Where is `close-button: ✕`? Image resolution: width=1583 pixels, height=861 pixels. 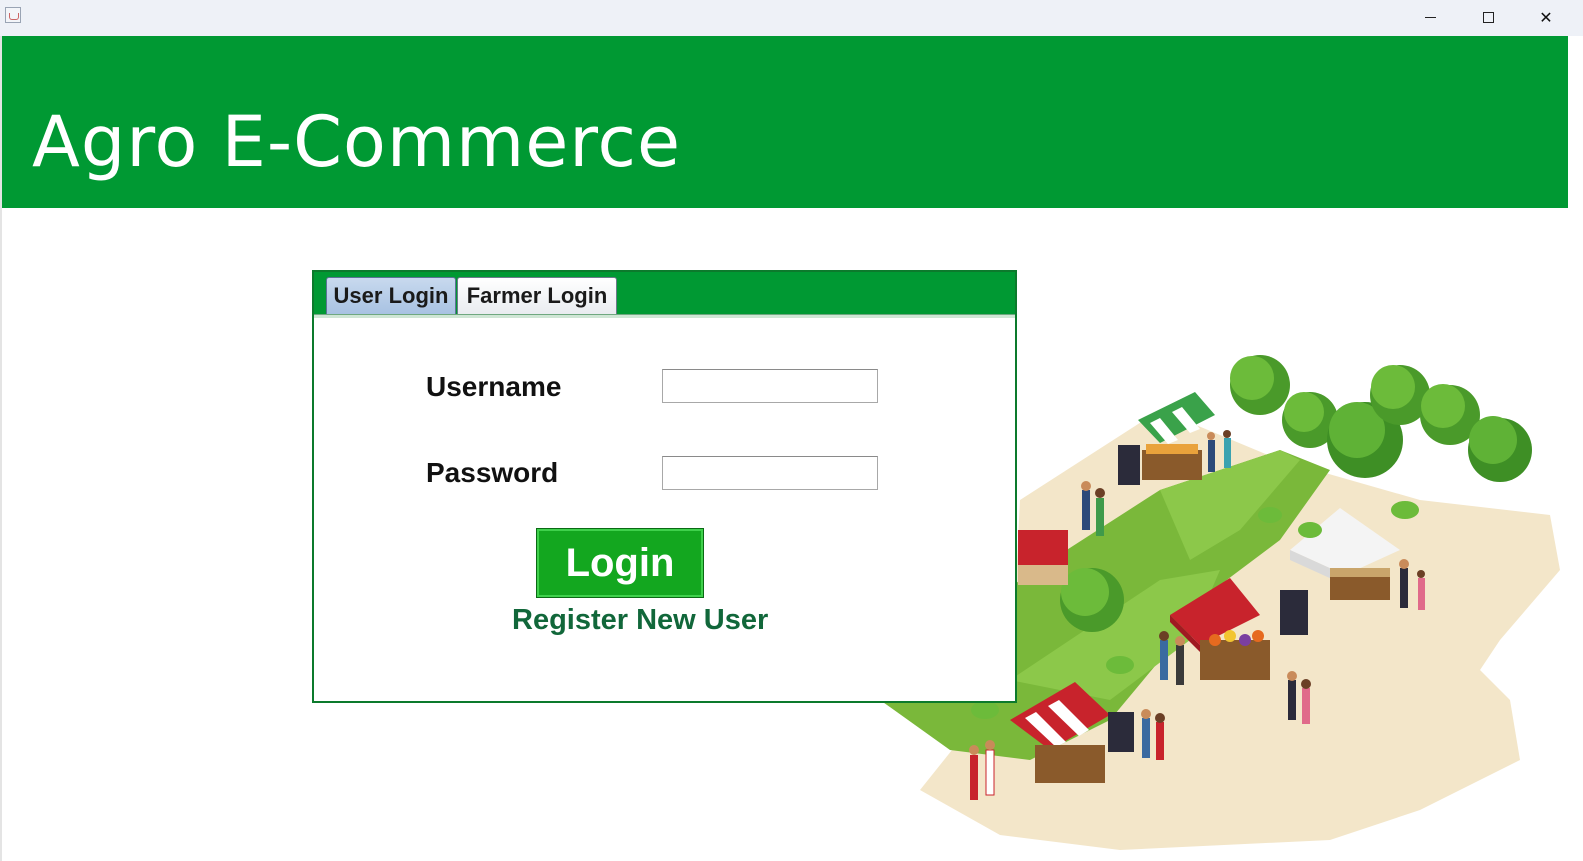 close-button: ✕ is located at coordinates (1546, 17).